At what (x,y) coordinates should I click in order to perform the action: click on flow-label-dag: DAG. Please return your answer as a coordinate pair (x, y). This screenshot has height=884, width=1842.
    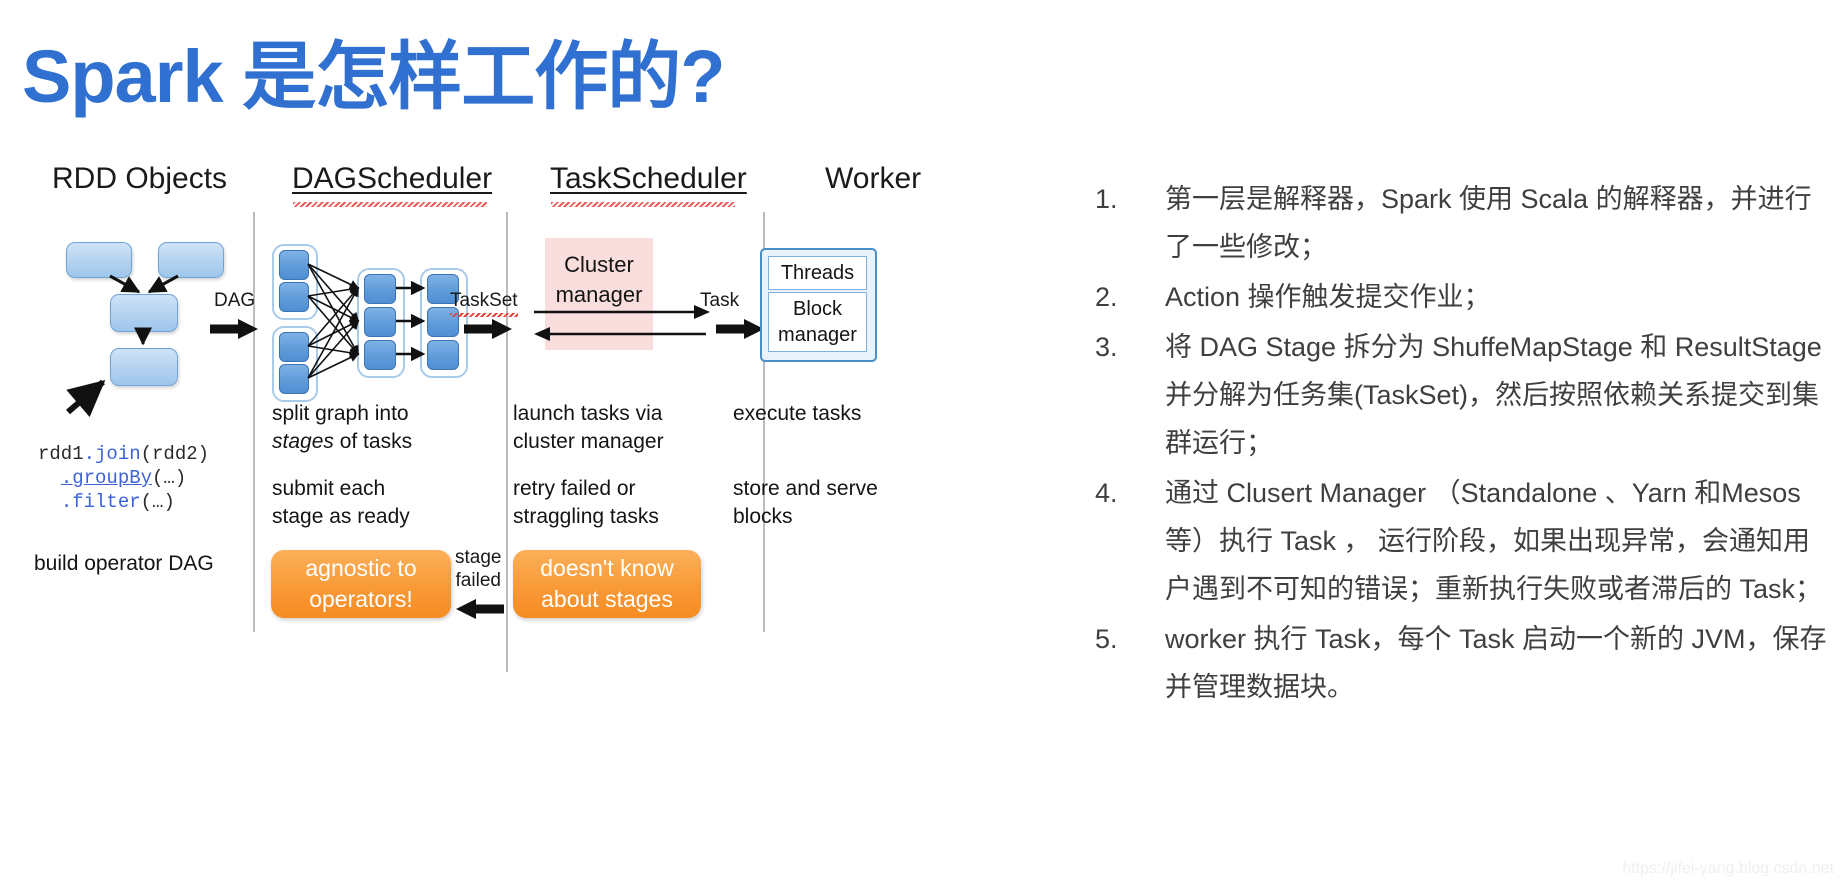
    Looking at the image, I should click on (235, 300).